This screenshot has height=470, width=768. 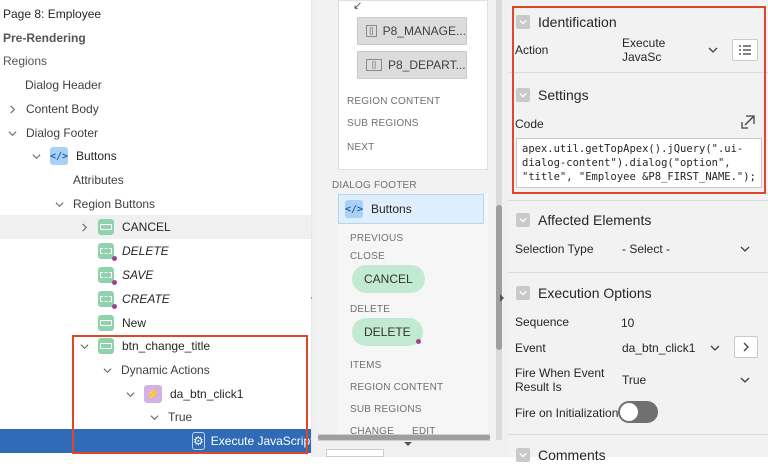 I want to click on event-select: da_btn_click1, so click(x=671, y=348).